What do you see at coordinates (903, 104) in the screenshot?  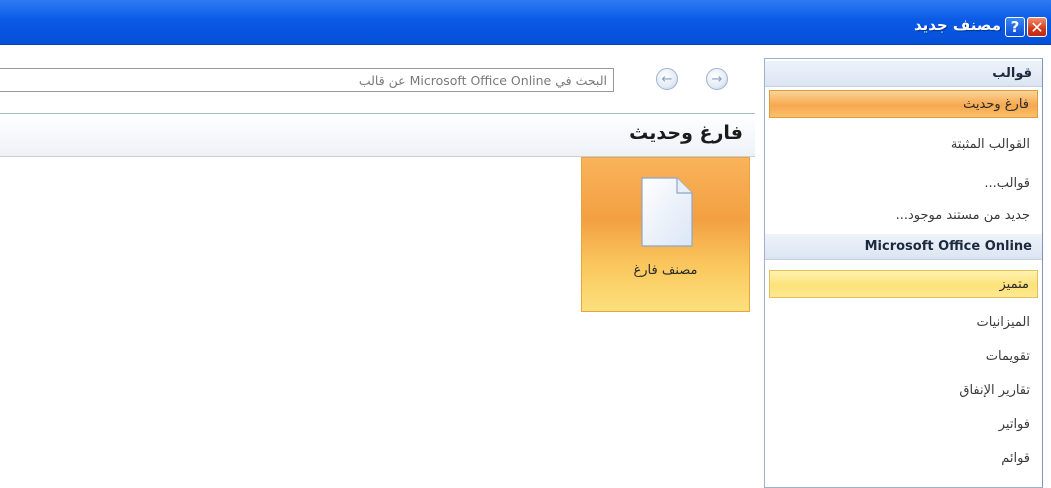 I see `sidebar-item-blank-recent: فارغ وحديث` at bounding box center [903, 104].